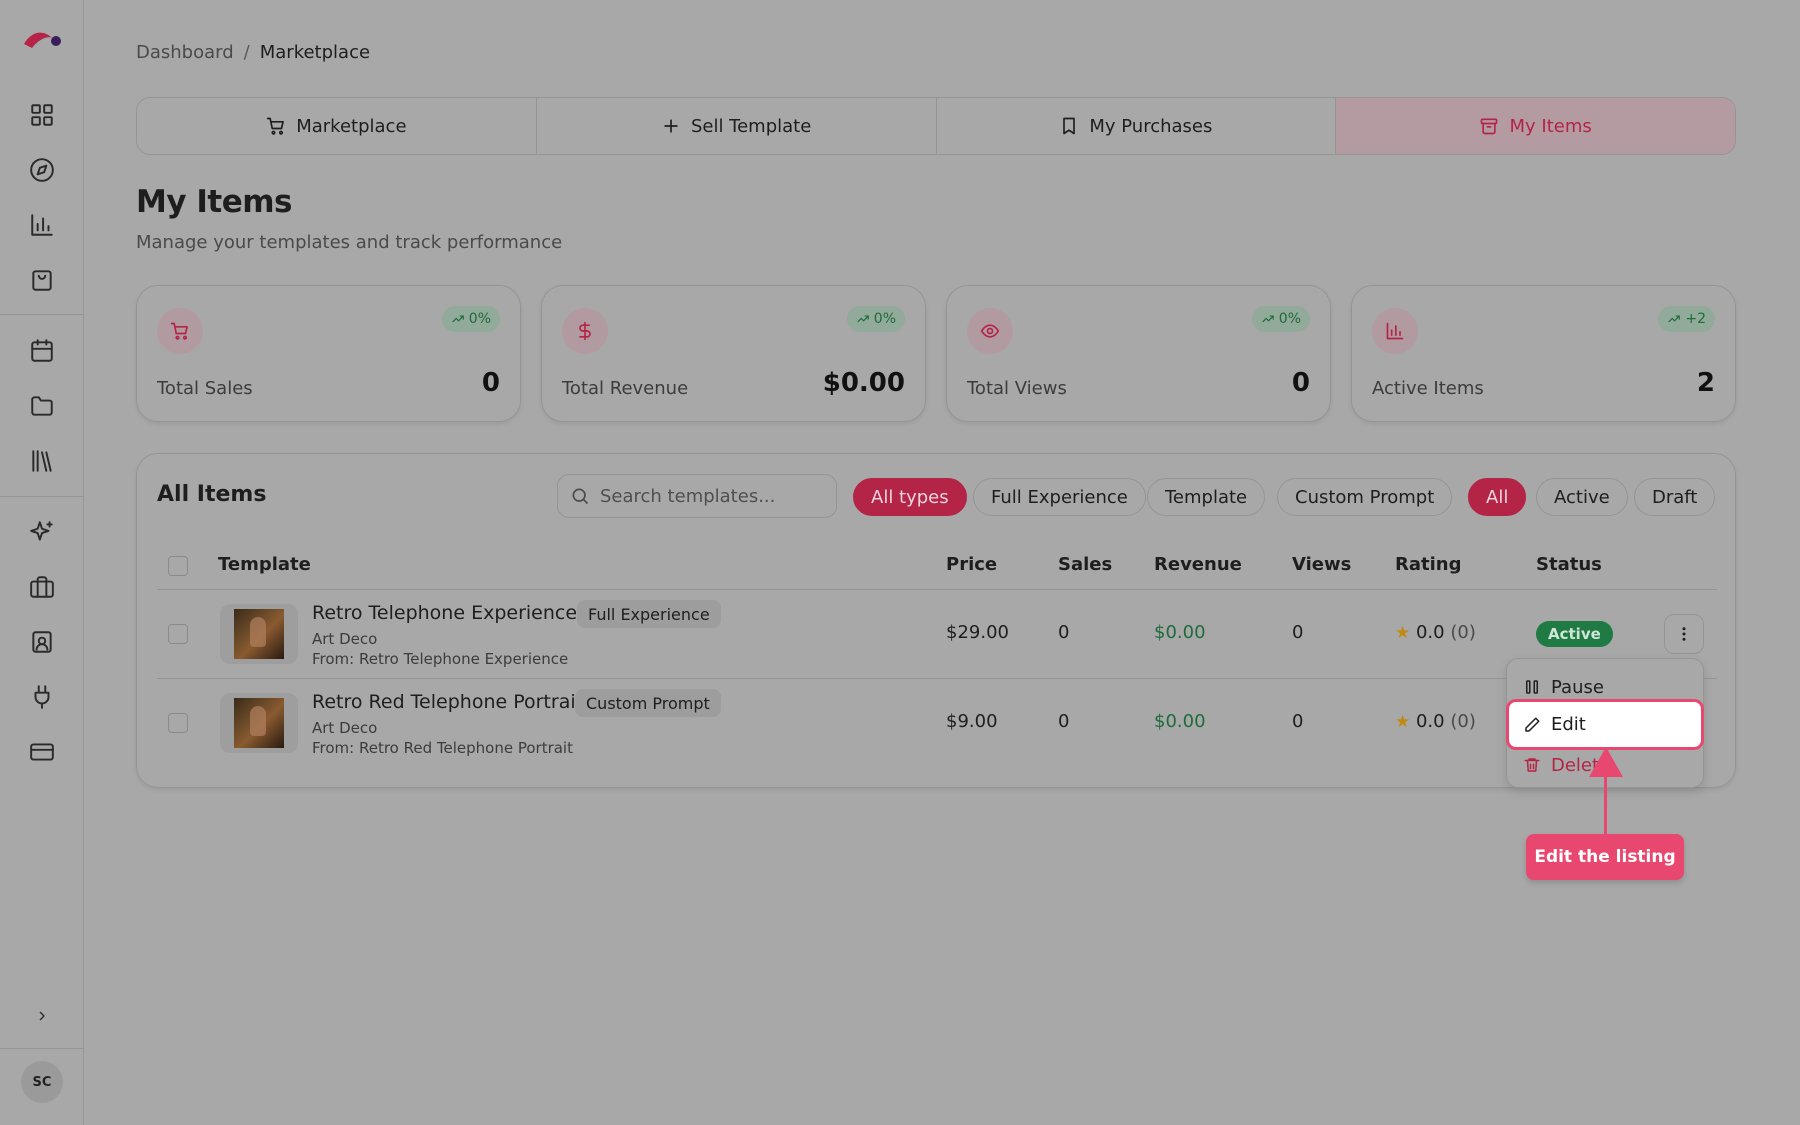 The image size is (1800, 1125). Describe the element at coordinates (1085, 564) in the screenshot. I see `column-header-sales: Sales` at that location.